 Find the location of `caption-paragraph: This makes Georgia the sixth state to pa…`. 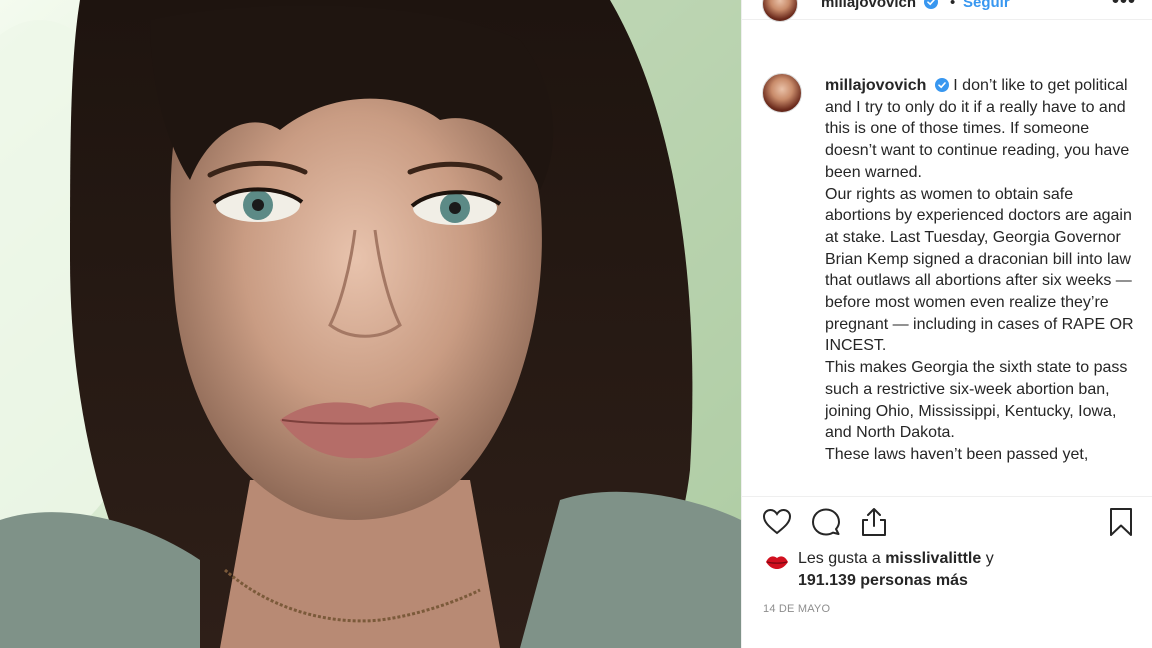

caption-paragraph: This makes Georgia the sixth state to pa… is located at coordinates (976, 400).